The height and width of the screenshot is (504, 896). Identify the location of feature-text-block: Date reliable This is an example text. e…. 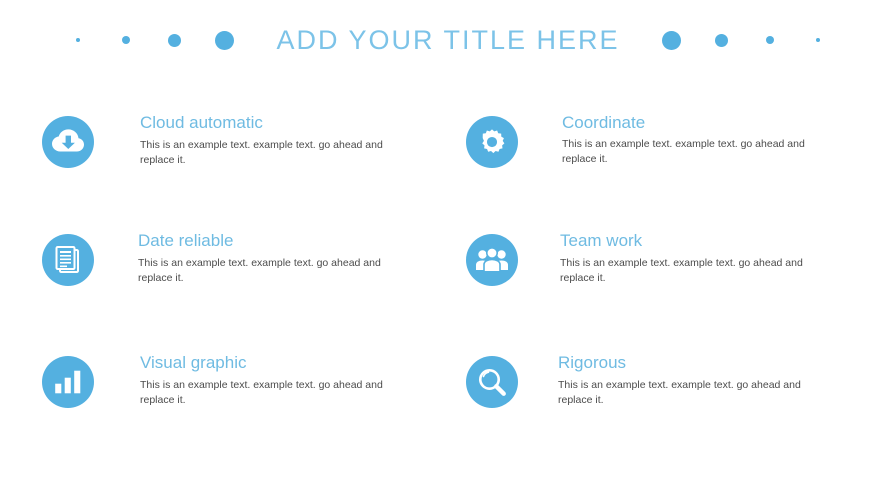
(283, 258).